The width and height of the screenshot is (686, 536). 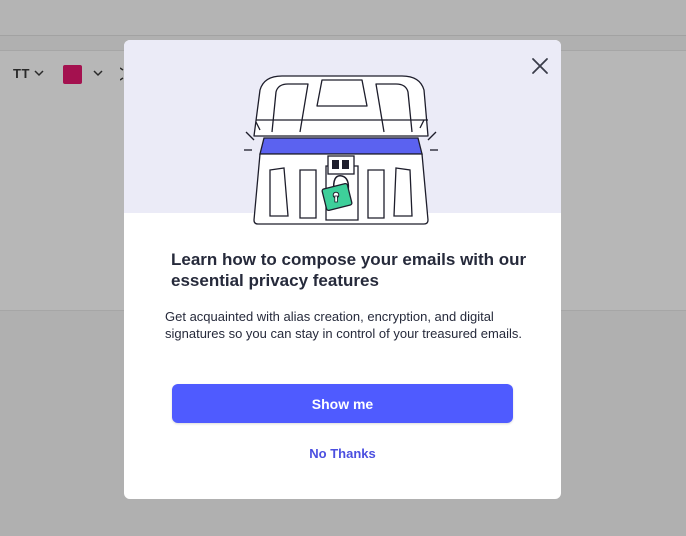 What do you see at coordinates (342, 456) in the screenshot?
I see `no-thanks-button: No Thanks` at bounding box center [342, 456].